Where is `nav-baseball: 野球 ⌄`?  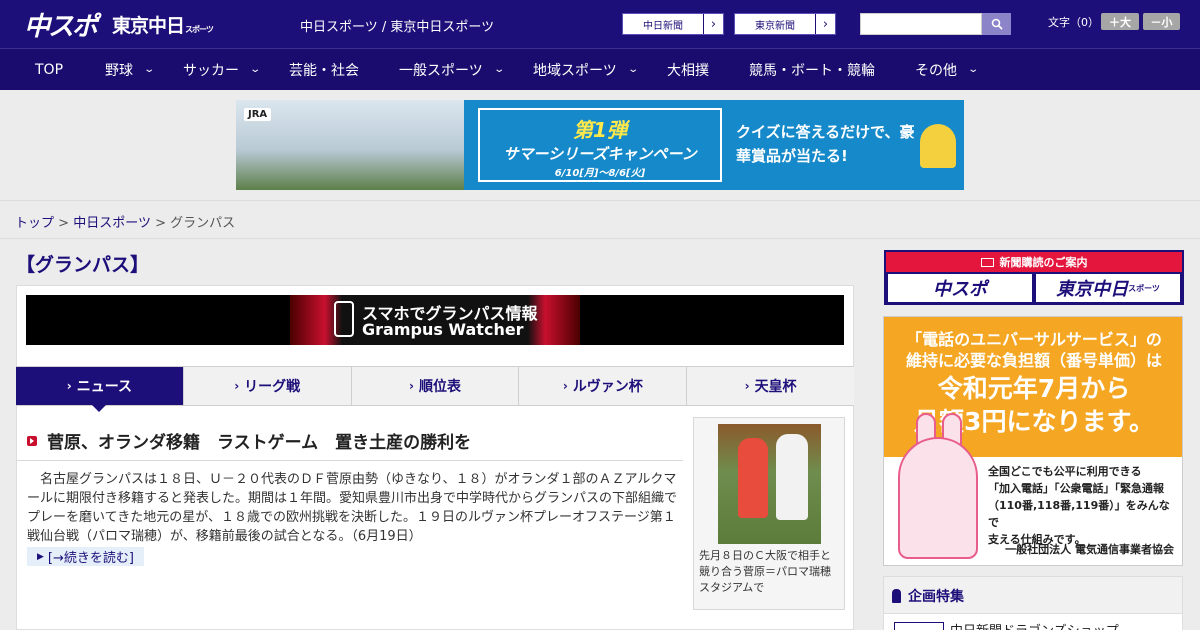
nav-baseball: 野球 ⌄ is located at coordinates (130, 69).